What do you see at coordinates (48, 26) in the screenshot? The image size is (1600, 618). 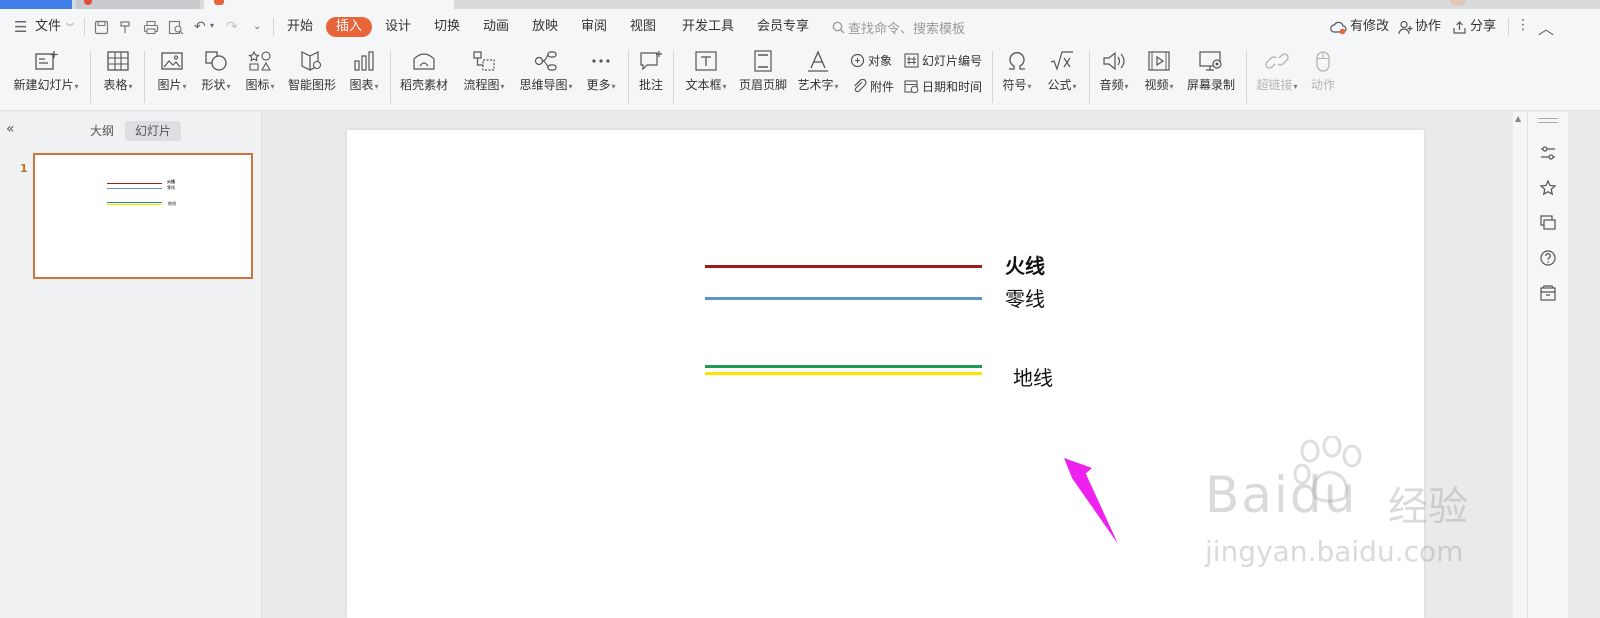 I see `file-menu-label: 文件` at bounding box center [48, 26].